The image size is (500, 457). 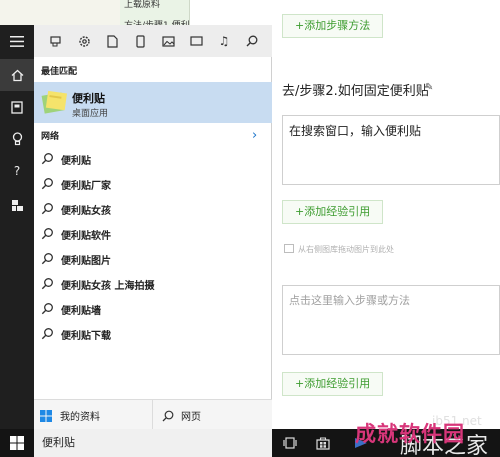 What do you see at coordinates (391, 320) in the screenshot?
I see `step-input-field: 点击这里输入步骤或方法` at bounding box center [391, 320].